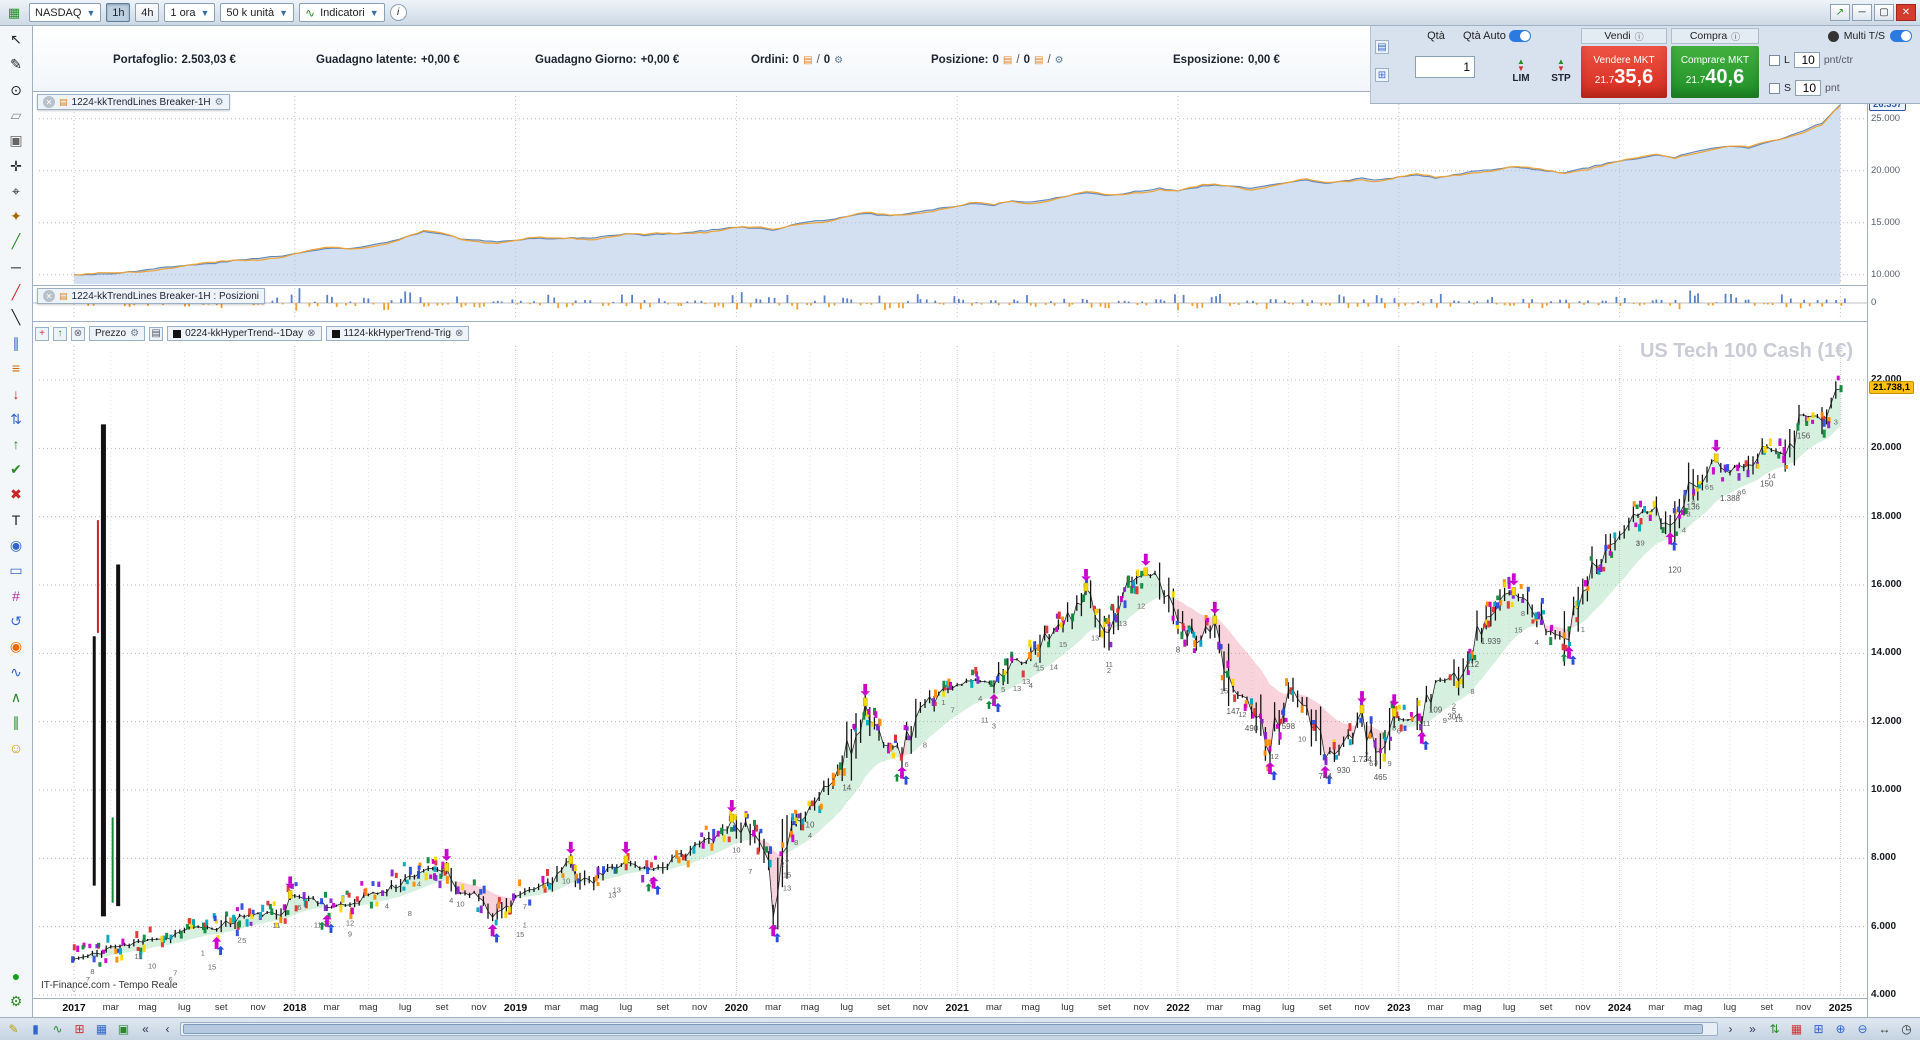  I want to click on expand-panel-icon: ↑, so click(60, 333).